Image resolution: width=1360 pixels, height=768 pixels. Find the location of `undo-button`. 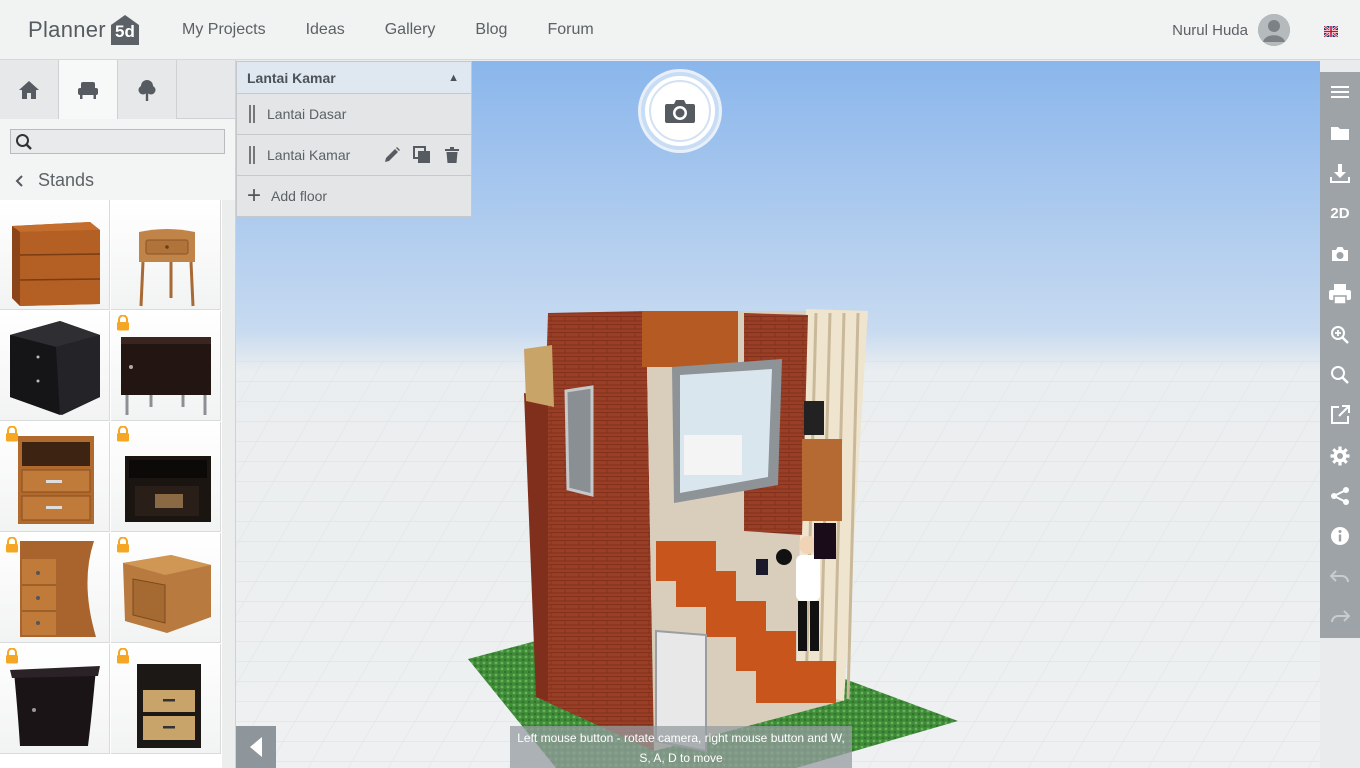

undo-button is located at coordinates (1340, 577).